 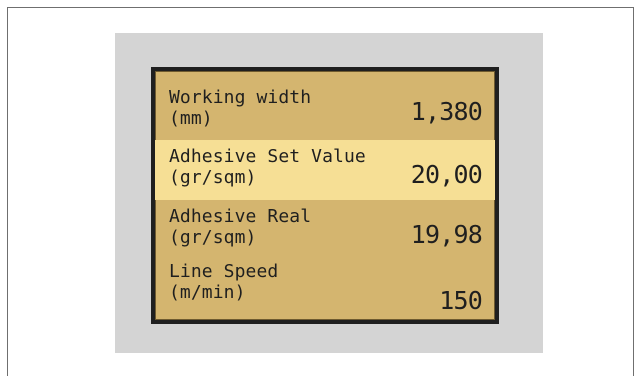 What do you see at coordinates (446, 111) in the screenshot?
I see `working-width-value: 1,380` at bounding box center [446, 111].